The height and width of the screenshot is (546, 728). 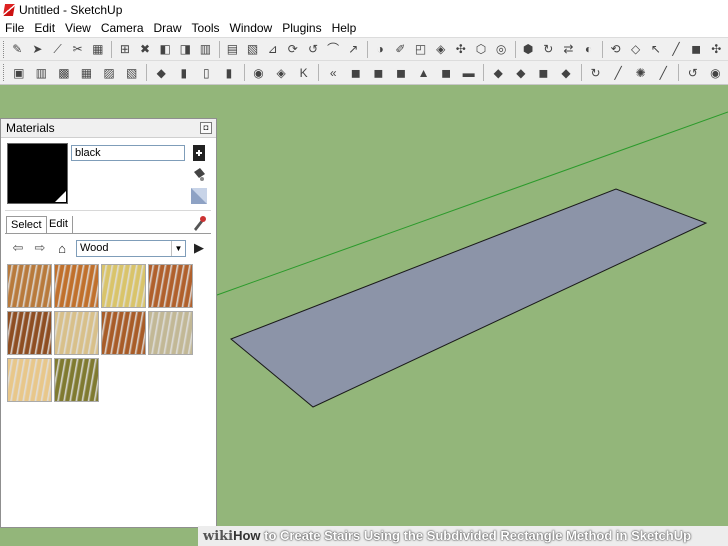 I want to click on create-material-icon, so click(x=199, y=153).